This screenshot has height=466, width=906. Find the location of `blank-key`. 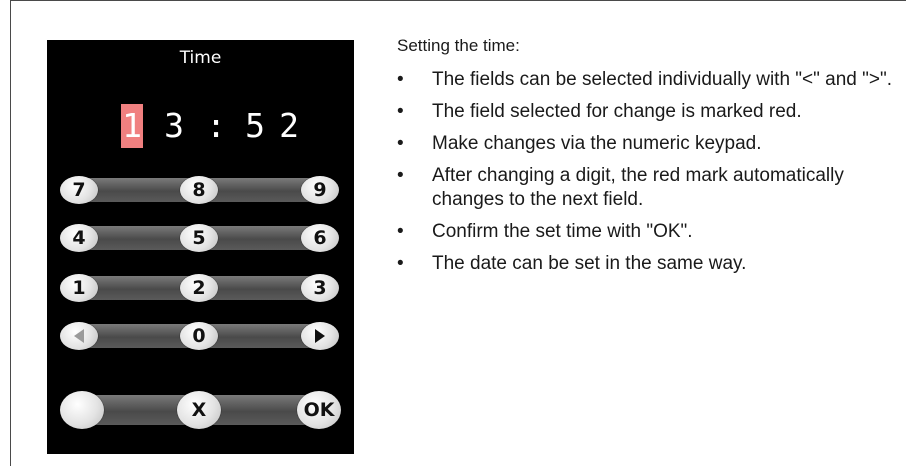

blank-key is located at coordinates (82, 410).